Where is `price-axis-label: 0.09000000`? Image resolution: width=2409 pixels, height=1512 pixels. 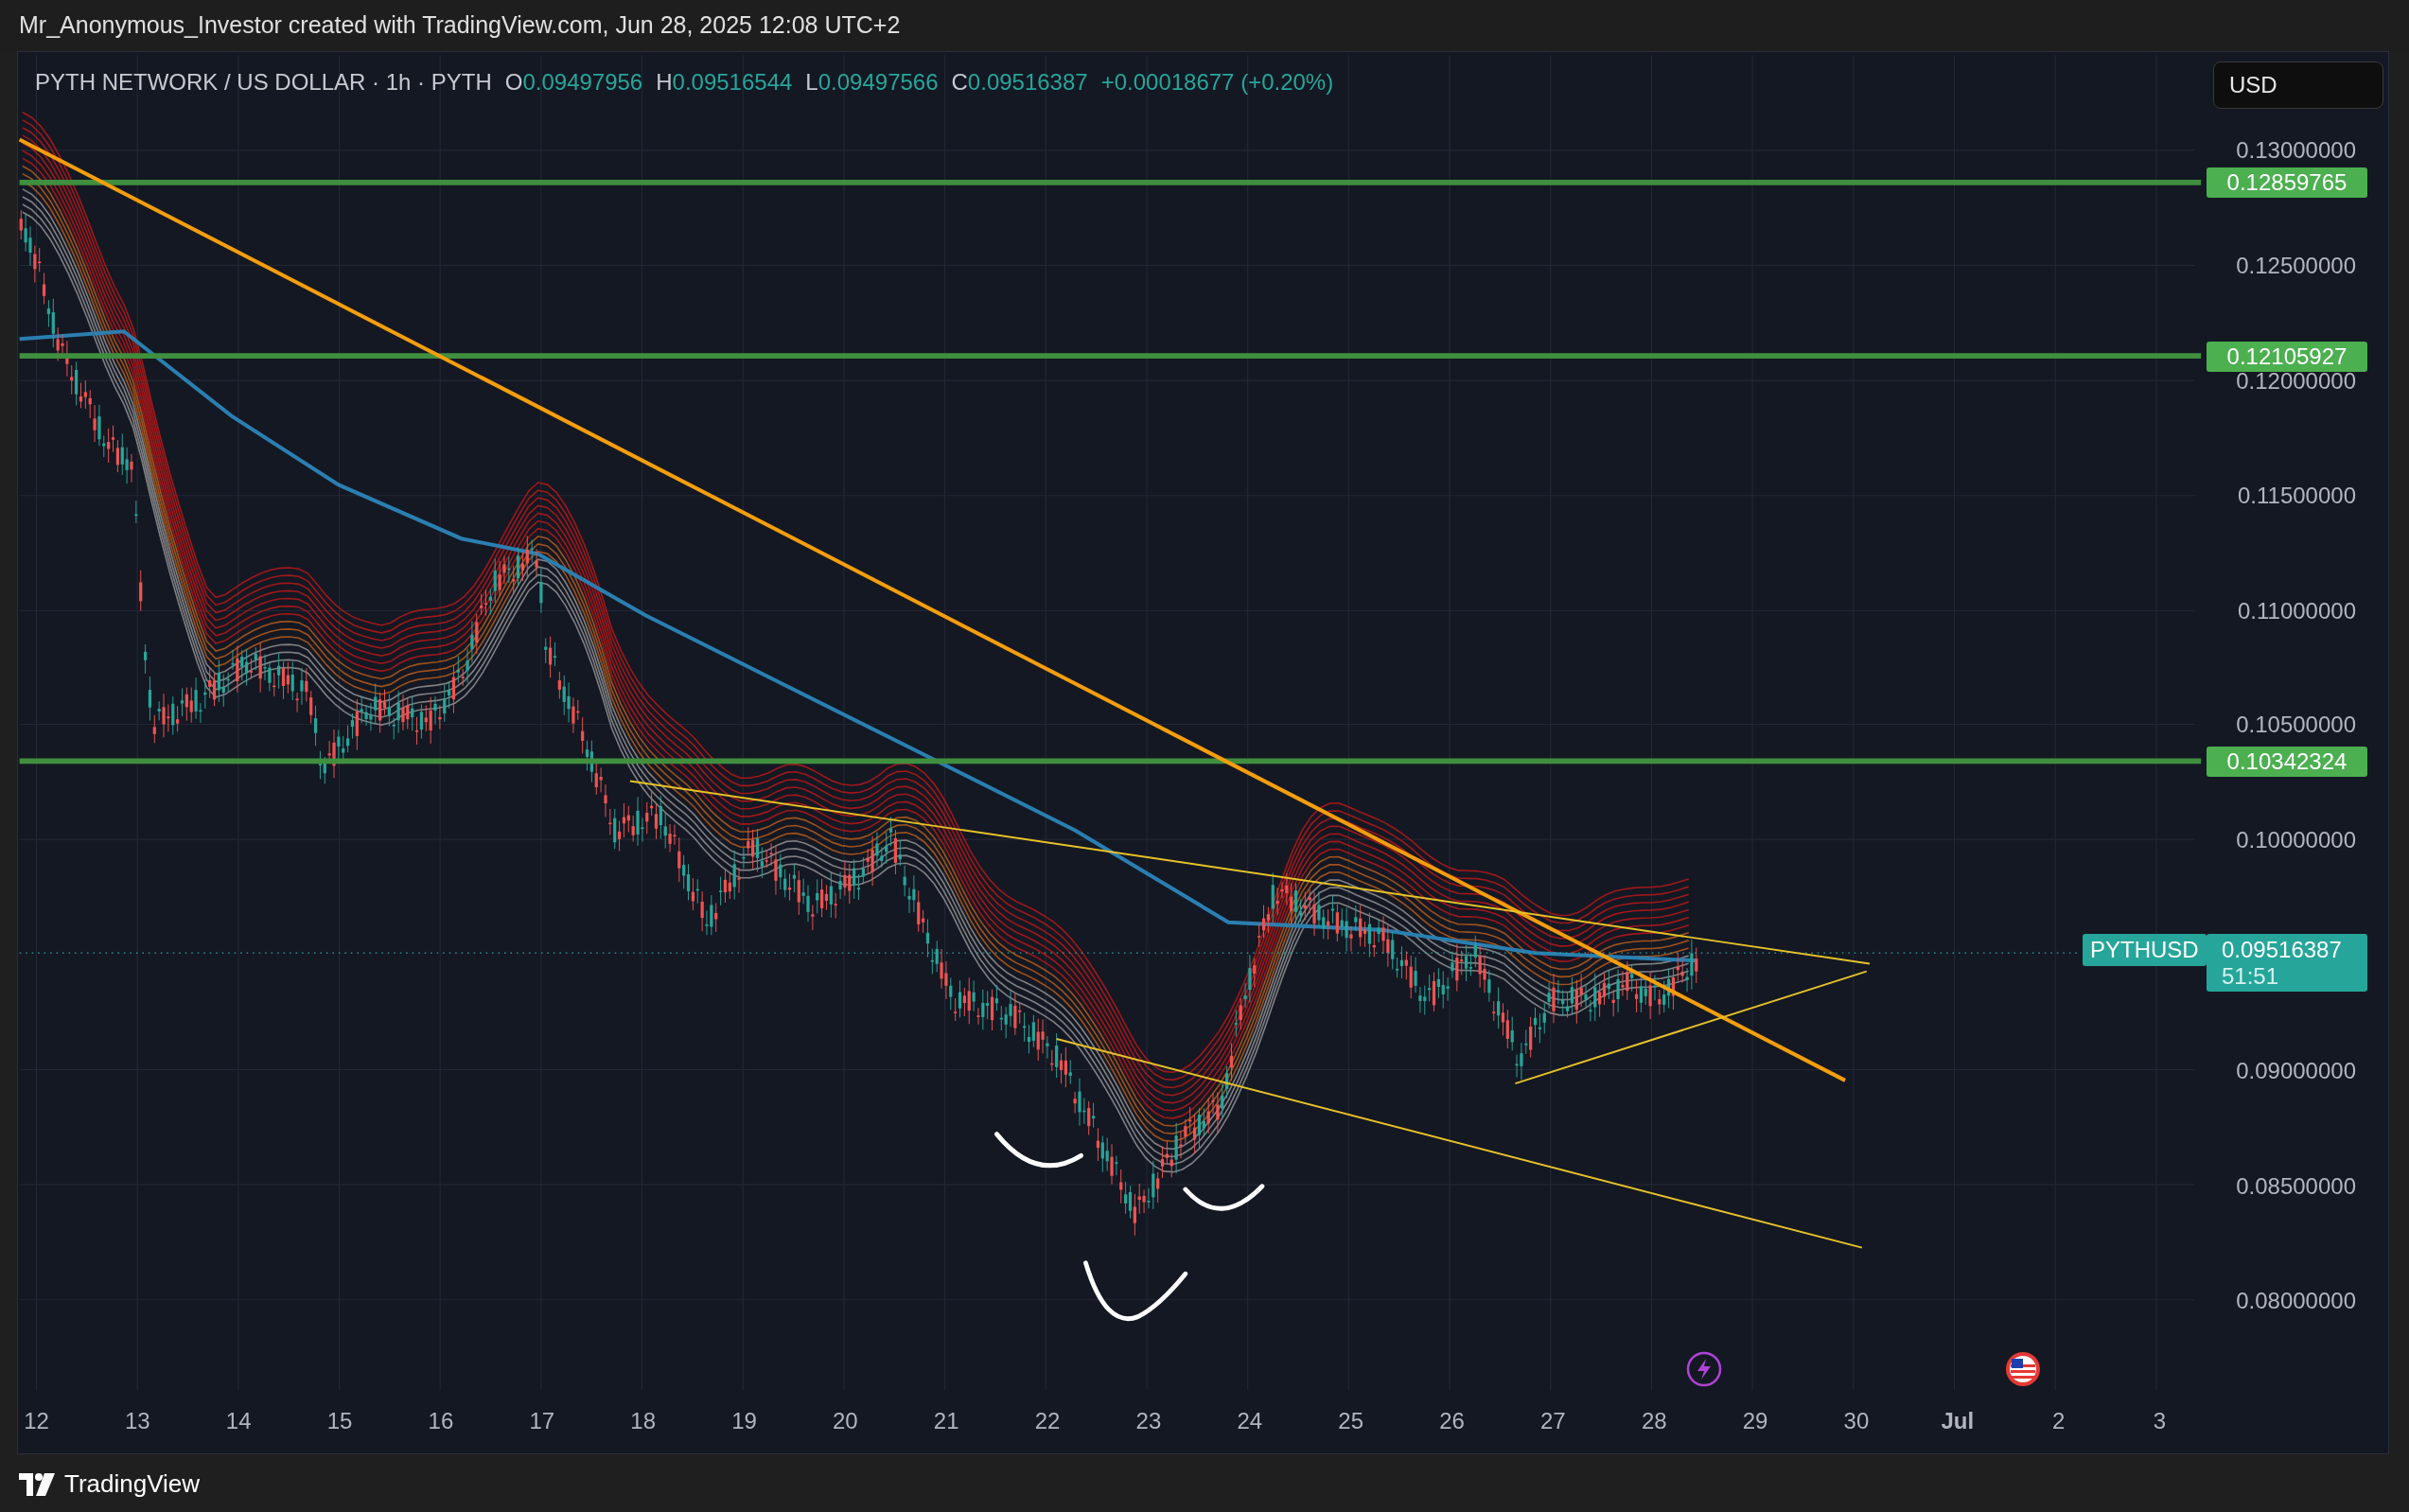
price-axis-label: 0.09000000 is located at coordinates (2296, 1070).